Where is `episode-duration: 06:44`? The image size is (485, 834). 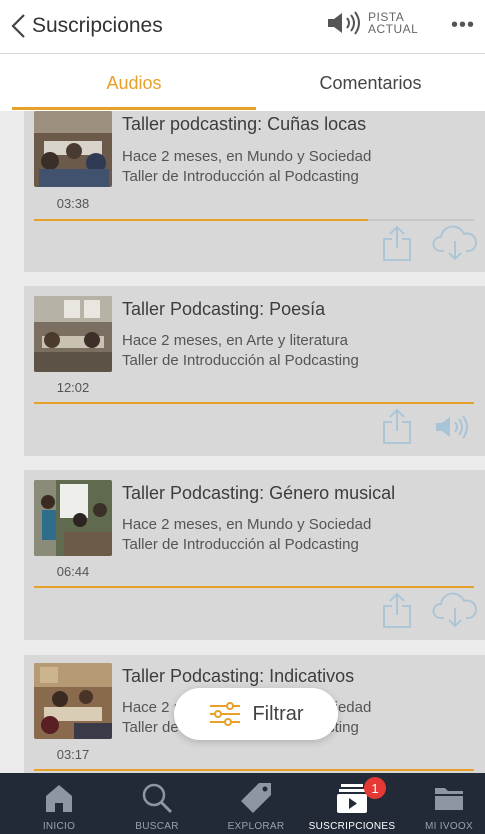
episode-duration: 06:44 is located at coordinates (73, 571).